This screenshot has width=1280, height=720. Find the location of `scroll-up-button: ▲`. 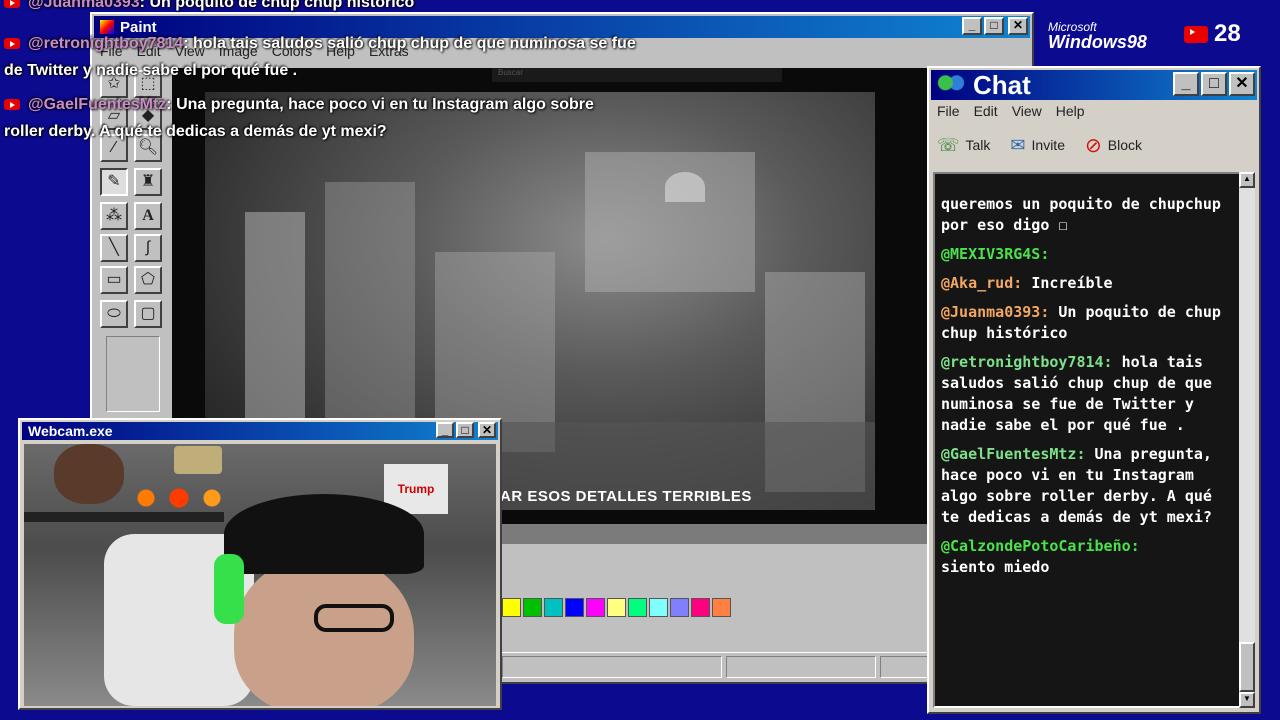

scroll-up-button: ▲ is located at coordinates (1247, 180).